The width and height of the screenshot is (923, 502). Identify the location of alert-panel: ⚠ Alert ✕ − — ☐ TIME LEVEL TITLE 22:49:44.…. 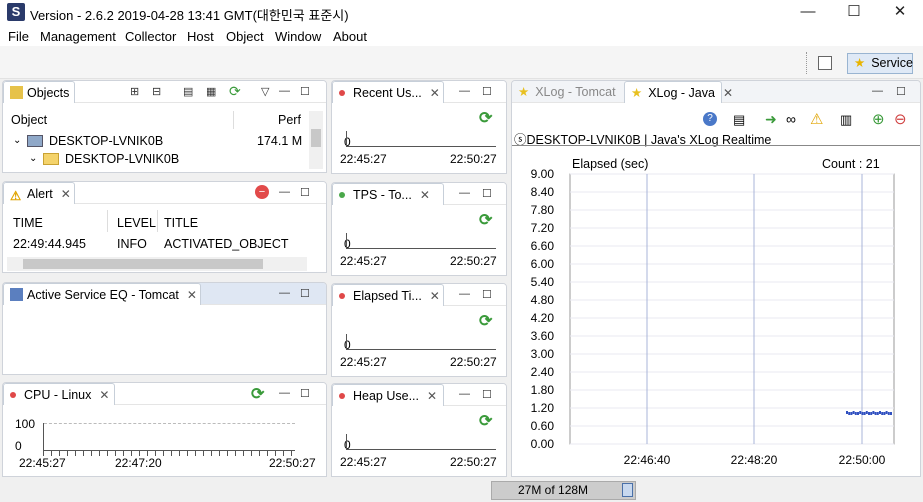
(164, 227).